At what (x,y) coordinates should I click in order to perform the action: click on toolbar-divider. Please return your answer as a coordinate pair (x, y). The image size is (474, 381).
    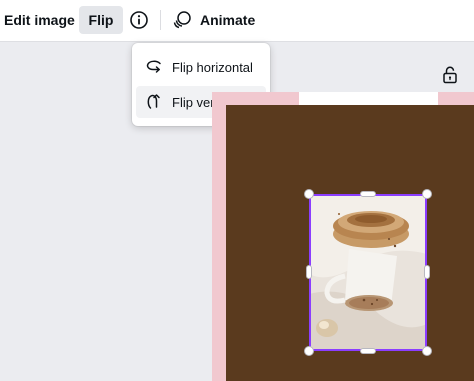
    Looking at the image, I should click on (160, 20).